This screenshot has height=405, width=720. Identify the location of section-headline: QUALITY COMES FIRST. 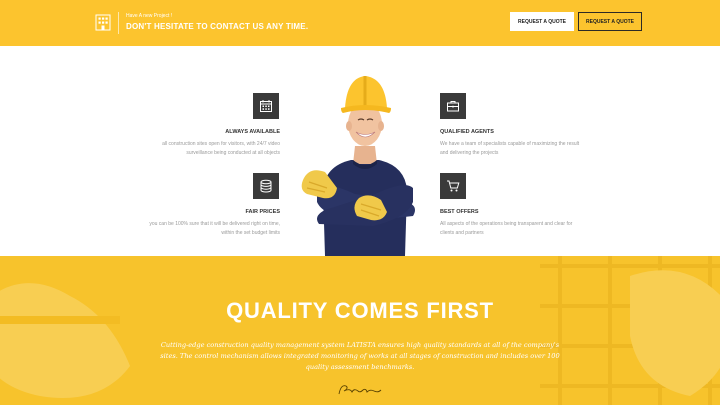
(360, 310).